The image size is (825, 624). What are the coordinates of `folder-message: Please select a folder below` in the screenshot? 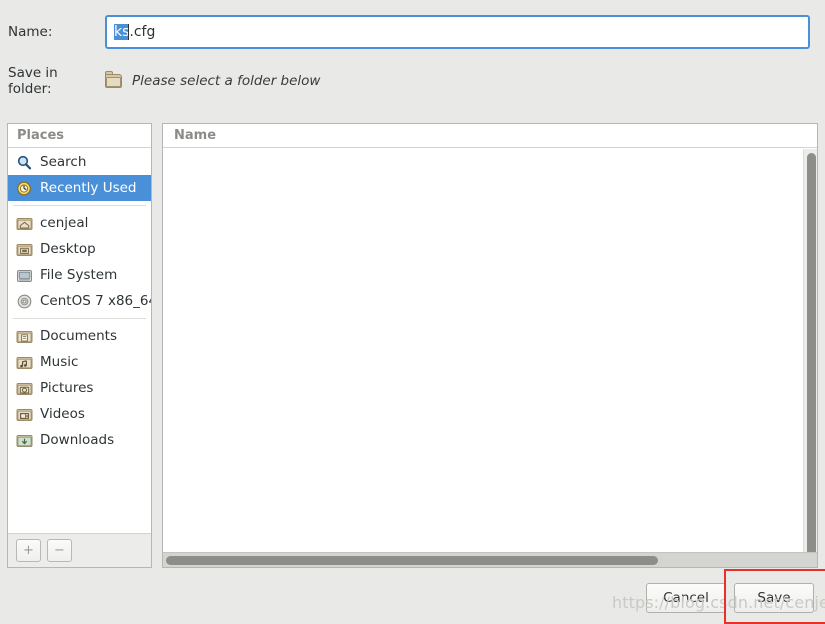 It's located at (226, 81).